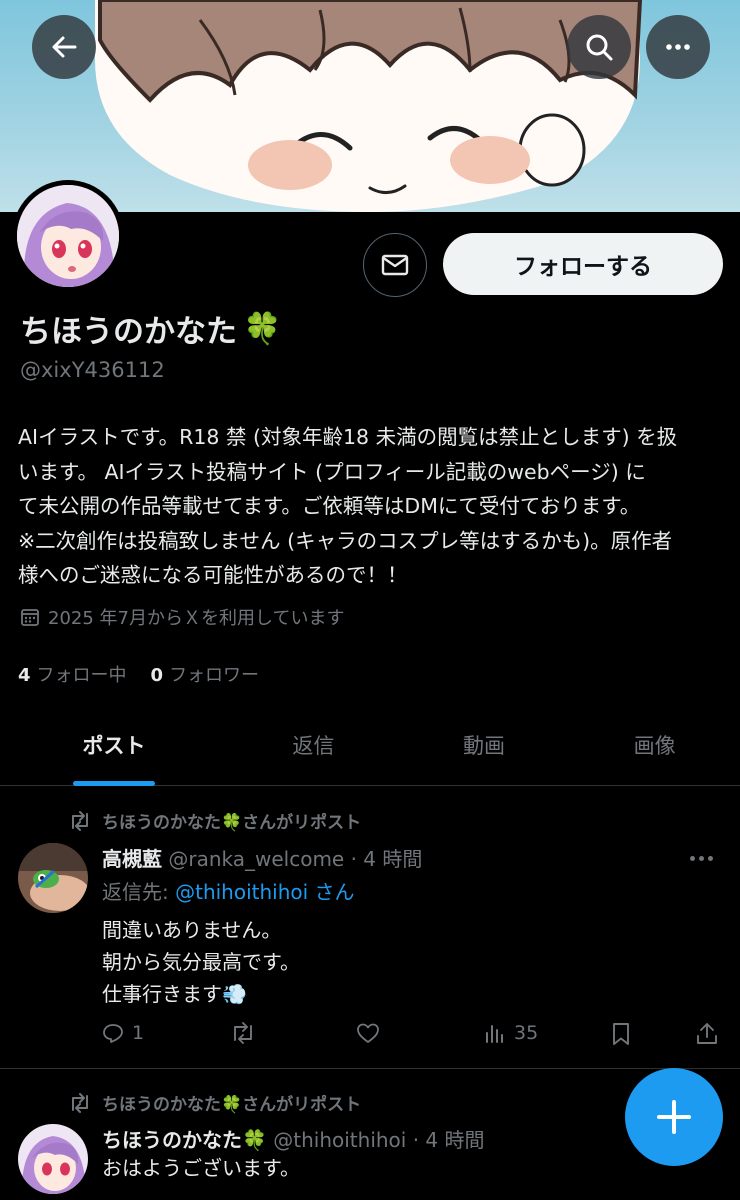 The height and width of the screenshot is (1200, 740). Describe the element at coordinates (132, 859) in the screenshot. I see `post-author-name: 高槻藍` at that location.